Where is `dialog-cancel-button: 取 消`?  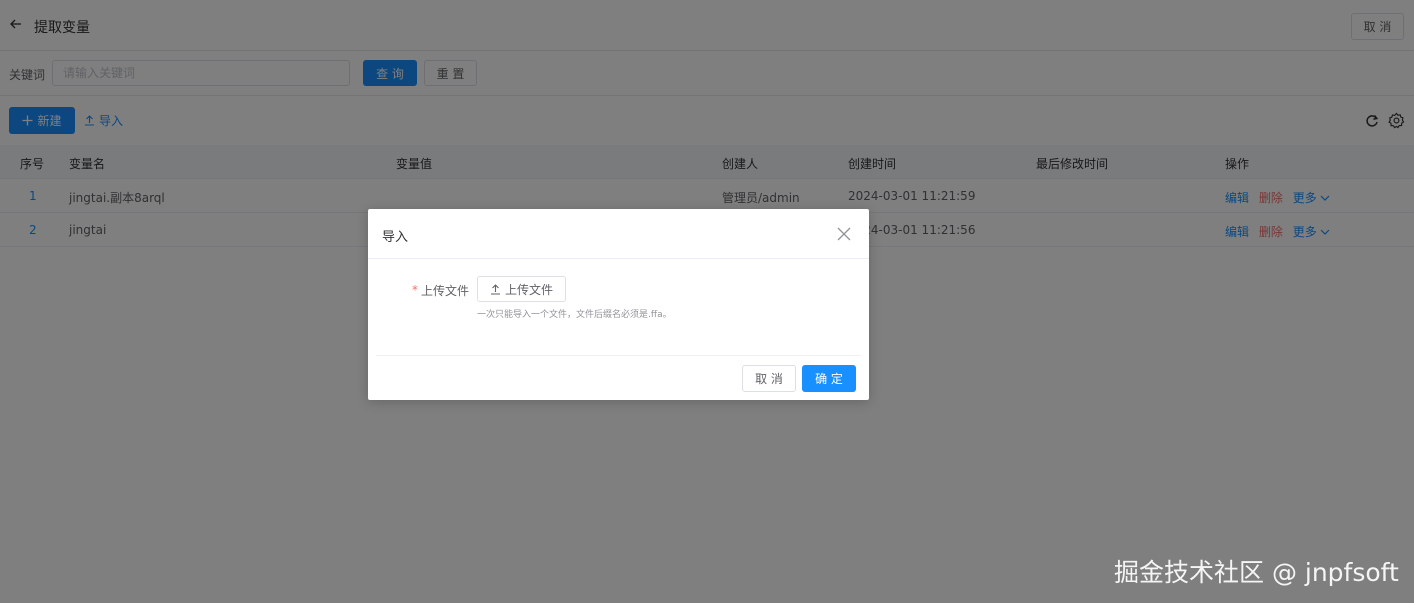
dialog-cancel-button: 取 消 is located at coordinates (769, 378).